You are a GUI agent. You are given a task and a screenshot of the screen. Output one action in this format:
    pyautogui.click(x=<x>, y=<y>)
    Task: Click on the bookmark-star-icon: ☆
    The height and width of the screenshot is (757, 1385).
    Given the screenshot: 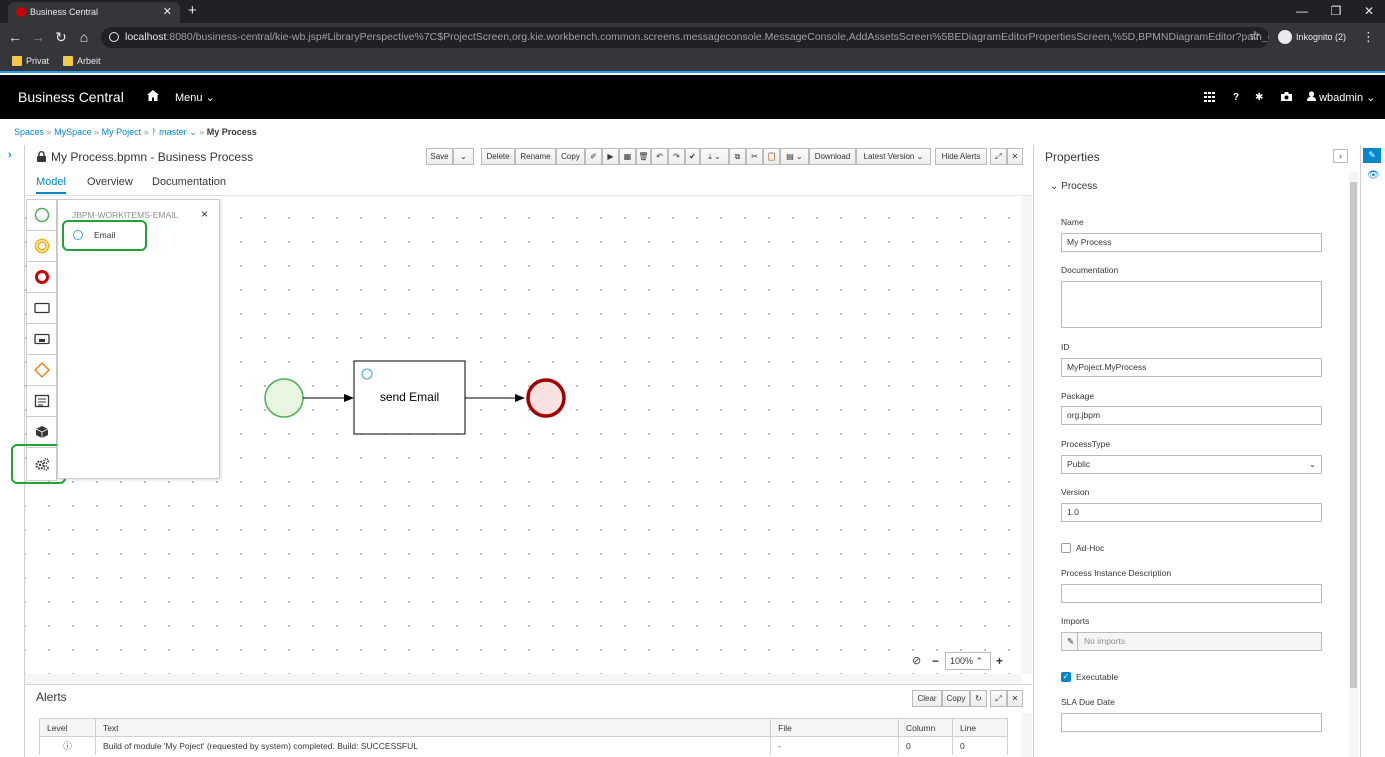 What is the action you would take?
    pyautogui.click(x=1255, y=36)
    